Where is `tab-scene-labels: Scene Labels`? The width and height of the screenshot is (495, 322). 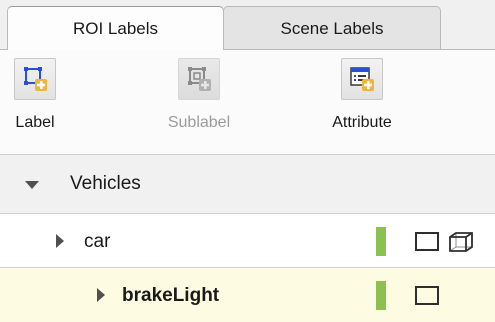
tab-scene-labels: Scene Labels is located at coordinates (332, 28).